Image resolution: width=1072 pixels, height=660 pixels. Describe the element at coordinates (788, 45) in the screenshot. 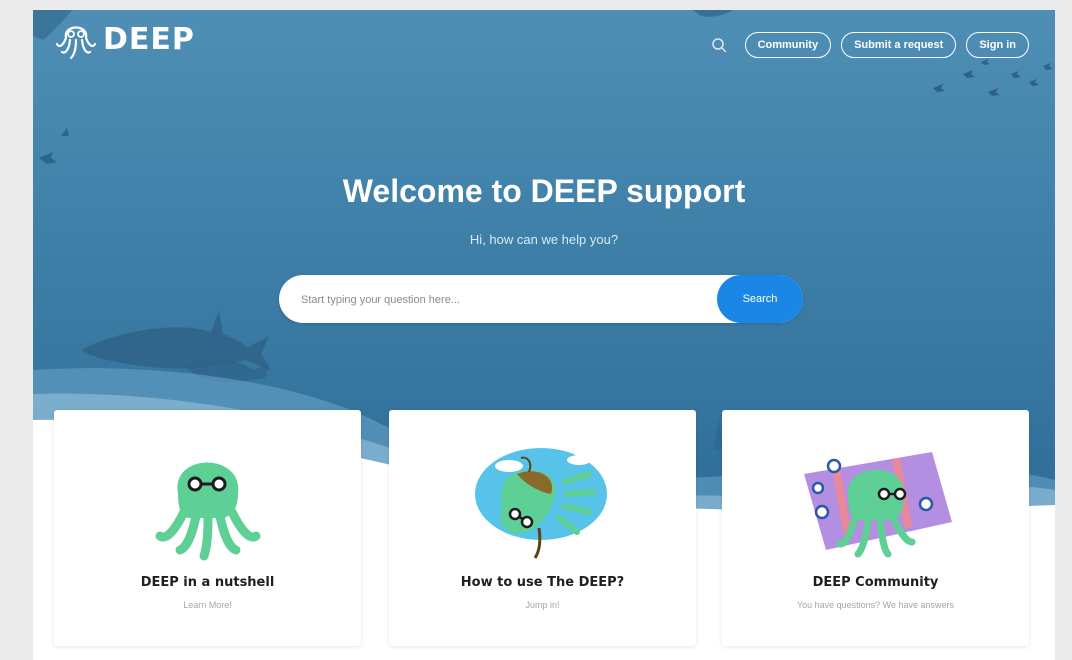

I see `community-button: Community` at that location.